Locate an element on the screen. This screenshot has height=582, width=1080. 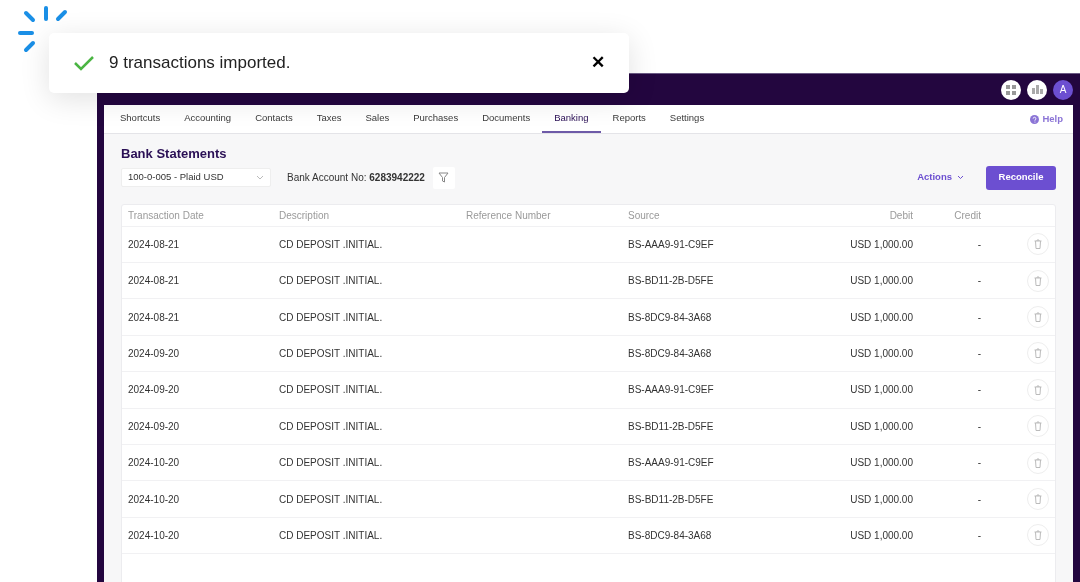
column-header: Transaction Date is located at coordinates (166, 215).